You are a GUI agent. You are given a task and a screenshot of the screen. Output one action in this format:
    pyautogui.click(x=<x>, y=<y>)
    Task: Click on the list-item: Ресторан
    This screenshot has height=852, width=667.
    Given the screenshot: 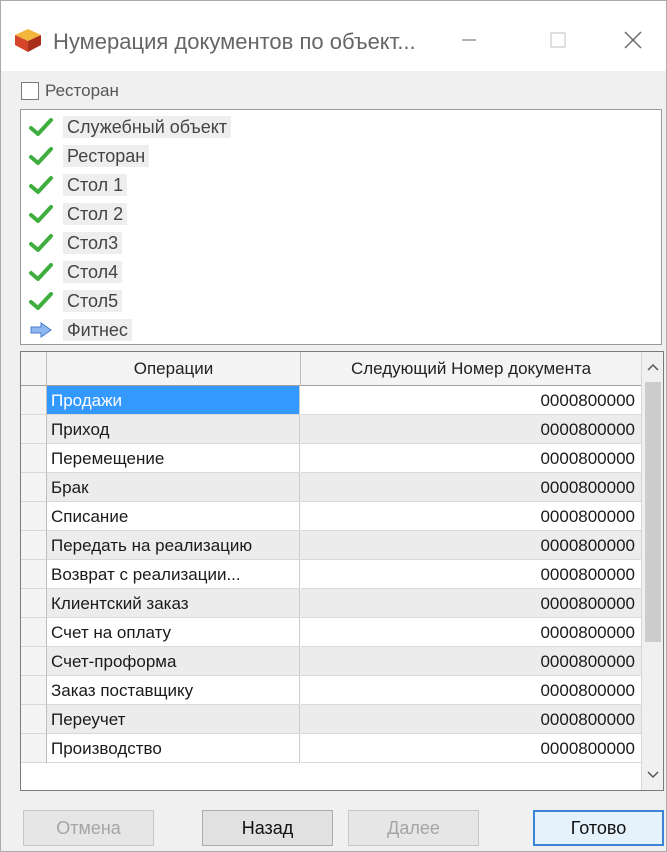 What is the action you would take?
    pyautogui.click(x=88, y=156)
    